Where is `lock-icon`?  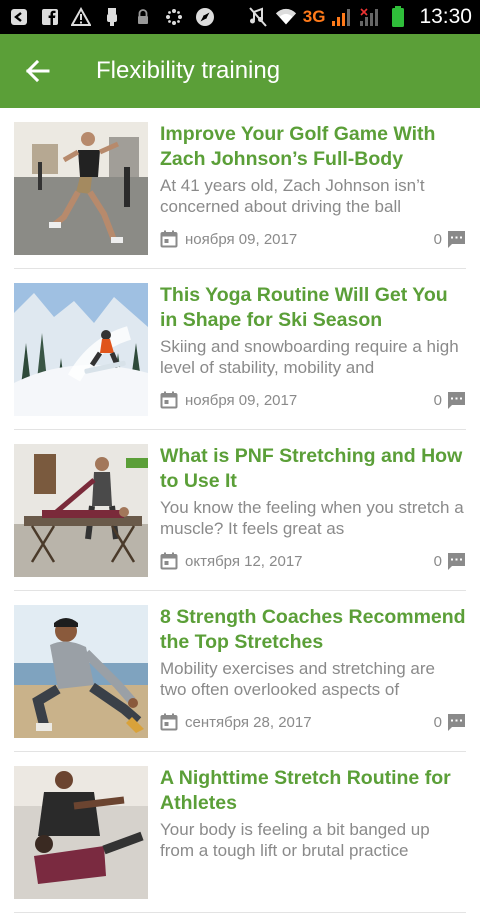 lock-icon is located at coordinates (143, 17).